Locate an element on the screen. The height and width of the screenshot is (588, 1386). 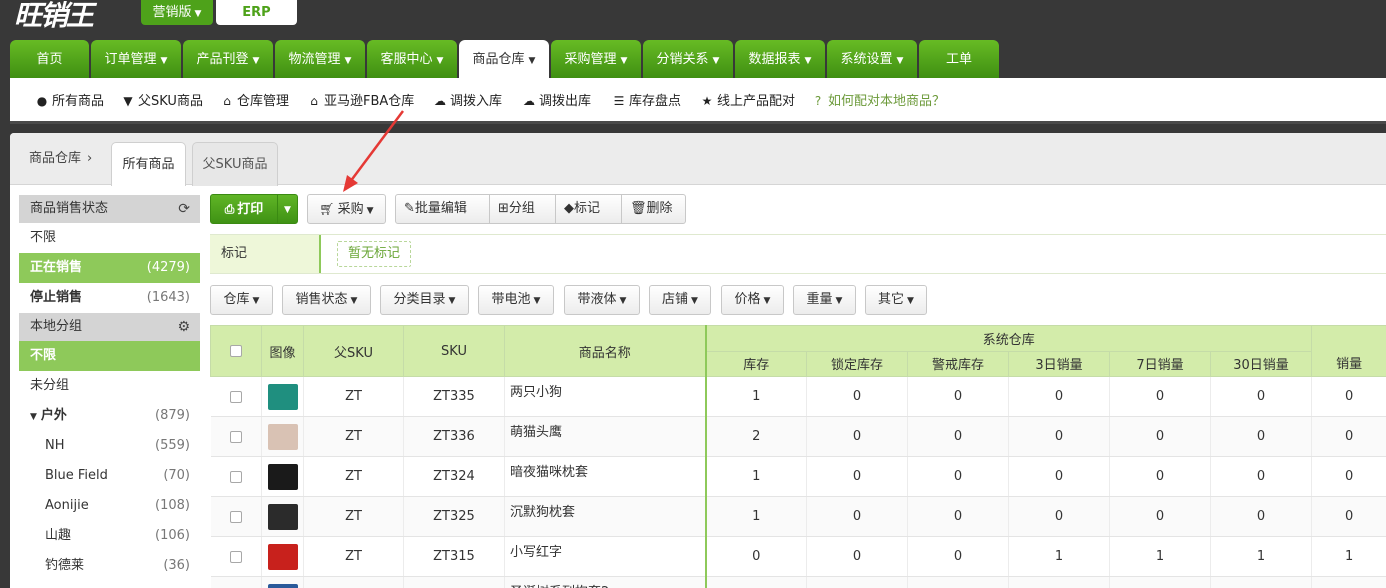
group-item: Blue Field (70) is located at coordinates (109, 476).